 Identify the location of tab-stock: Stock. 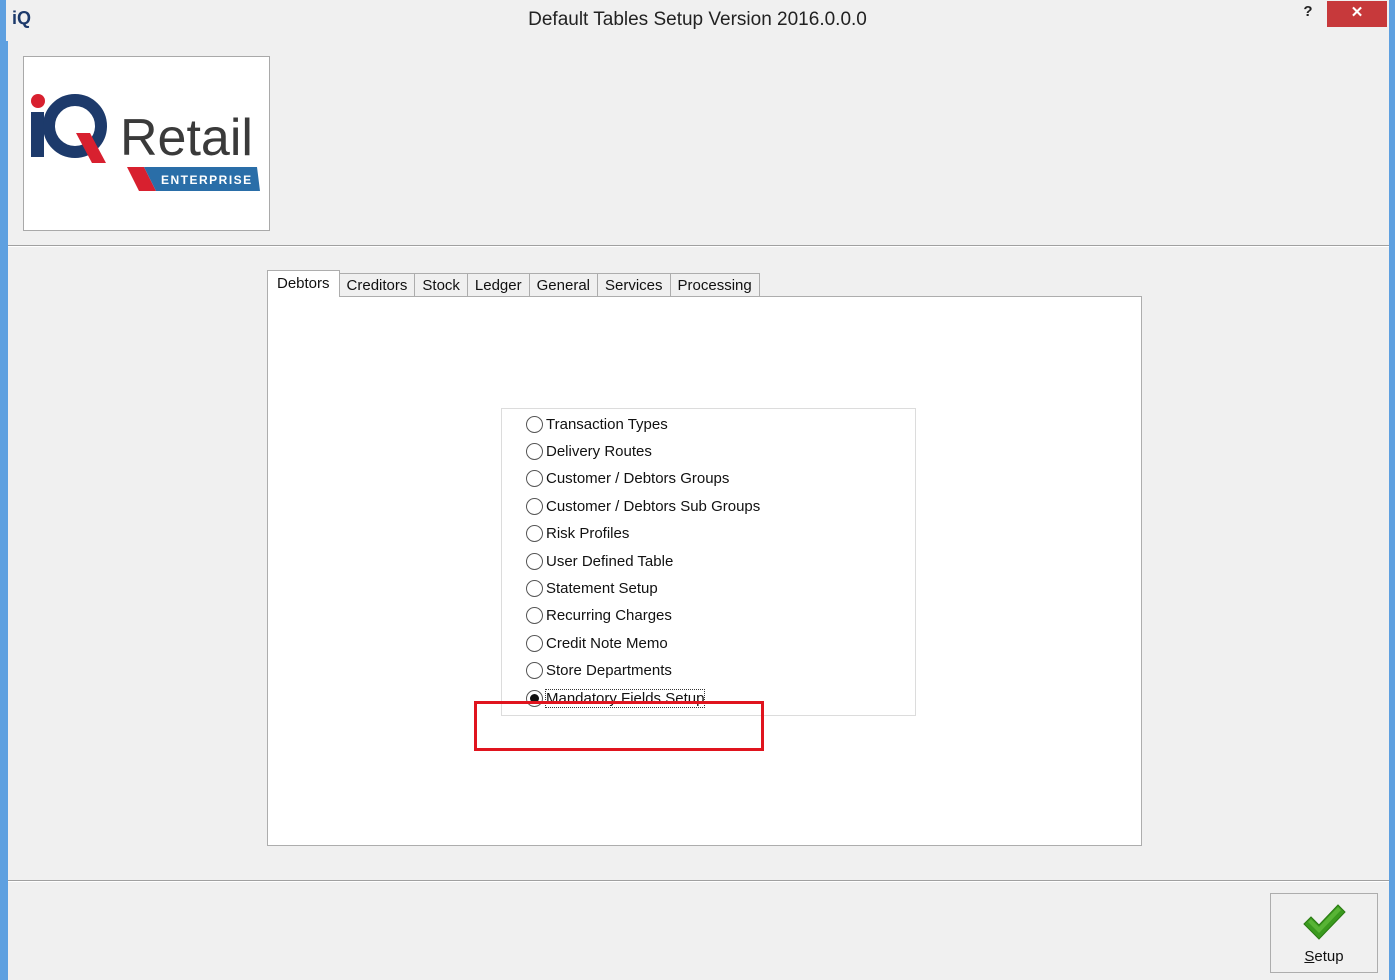
(441, 285).